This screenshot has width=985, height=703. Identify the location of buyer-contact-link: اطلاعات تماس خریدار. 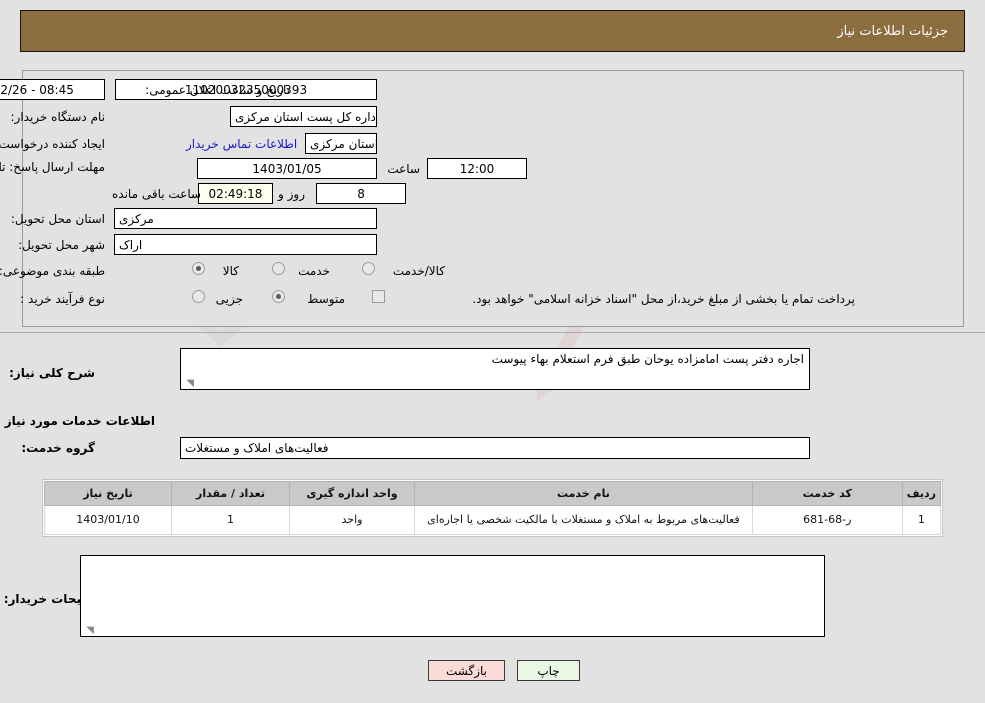
(241, 144).